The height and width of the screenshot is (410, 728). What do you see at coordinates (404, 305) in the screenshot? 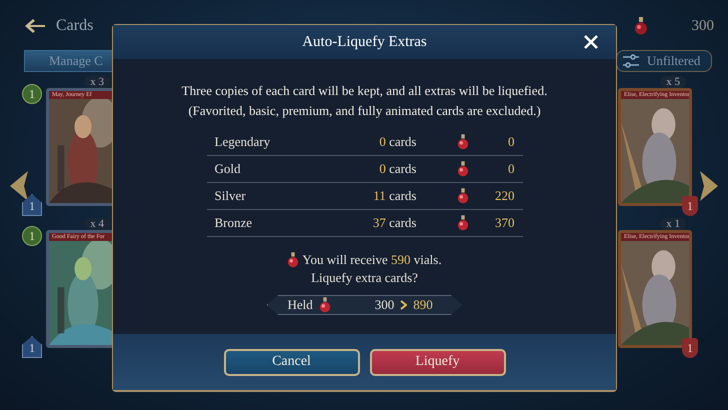
I see `chevron-icon` at bounding box center [404, 305].